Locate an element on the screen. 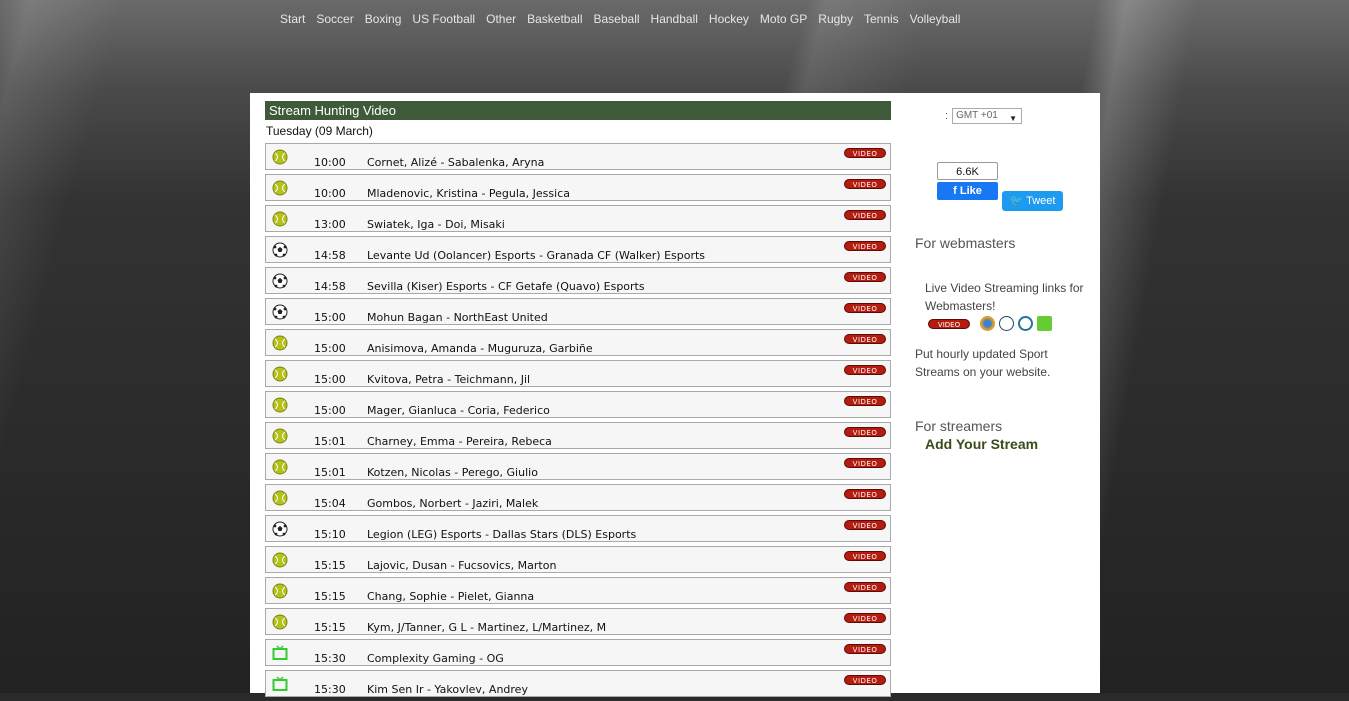 This screenshot has height=701, width=1349. match-title: Chang, Sophie - Pielet, Gianna is located at coordinates (450, 596).